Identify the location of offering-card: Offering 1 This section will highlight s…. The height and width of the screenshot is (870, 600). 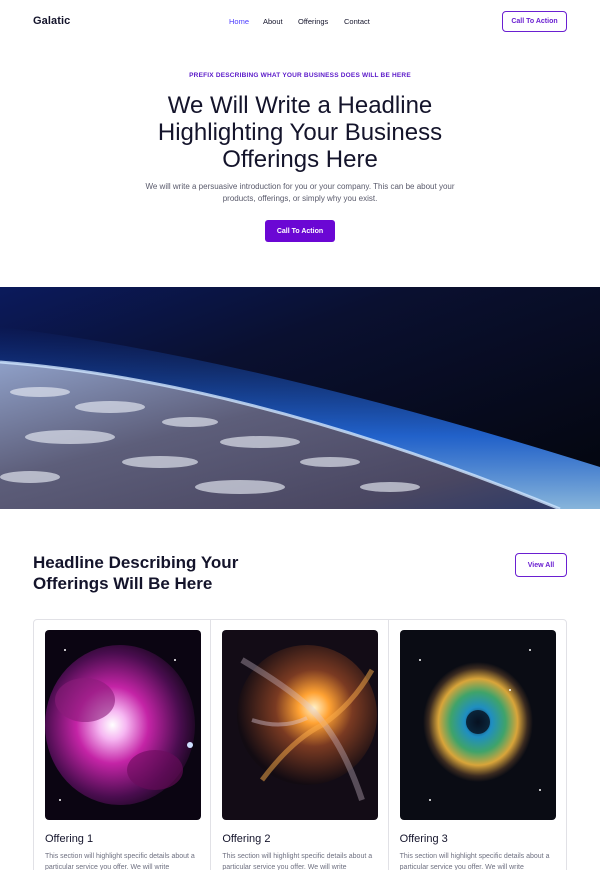
(123, 745).